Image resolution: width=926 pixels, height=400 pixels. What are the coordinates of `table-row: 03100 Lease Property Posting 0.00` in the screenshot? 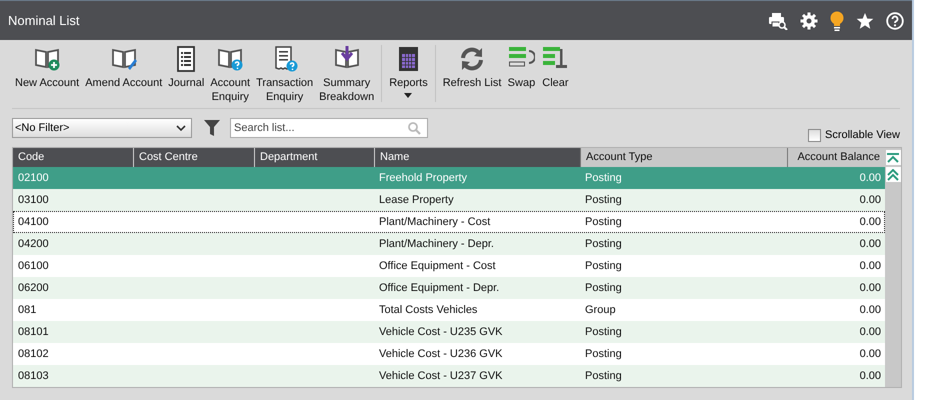 It's located at (449, 200).